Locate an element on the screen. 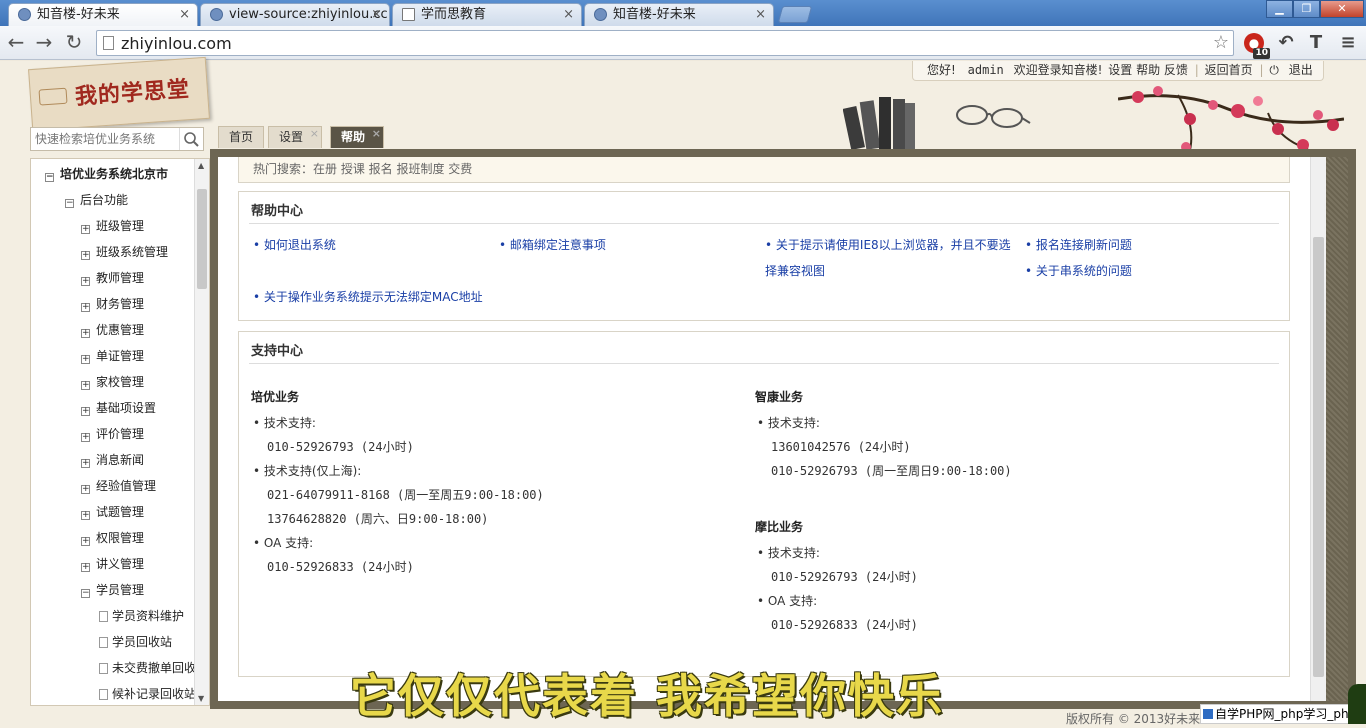  browser-tab: view-source:zhiyinlou.cc × is located at coordinates (295, 14).